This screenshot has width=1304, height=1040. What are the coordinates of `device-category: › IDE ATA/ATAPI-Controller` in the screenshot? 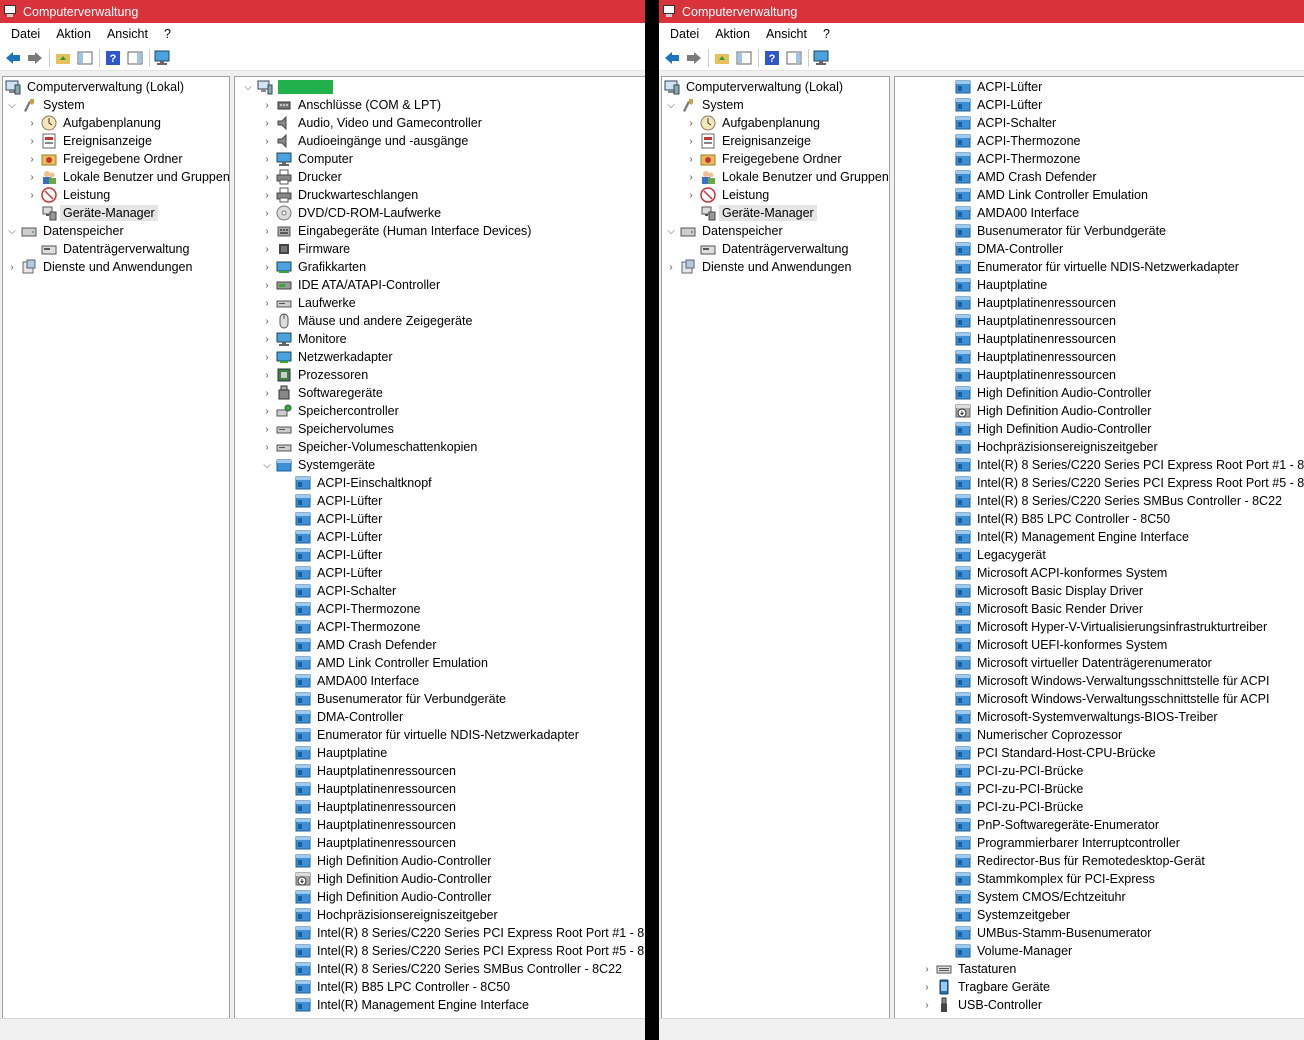 It's located at (351, 285).